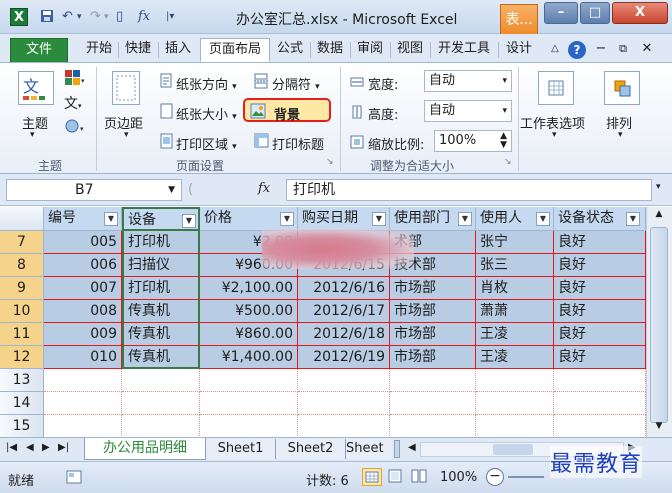  What do you see at coordinates (623, 50) in the screenshot?
I see `restore-window-icon: ⧉` at bounding box center [623, 50].